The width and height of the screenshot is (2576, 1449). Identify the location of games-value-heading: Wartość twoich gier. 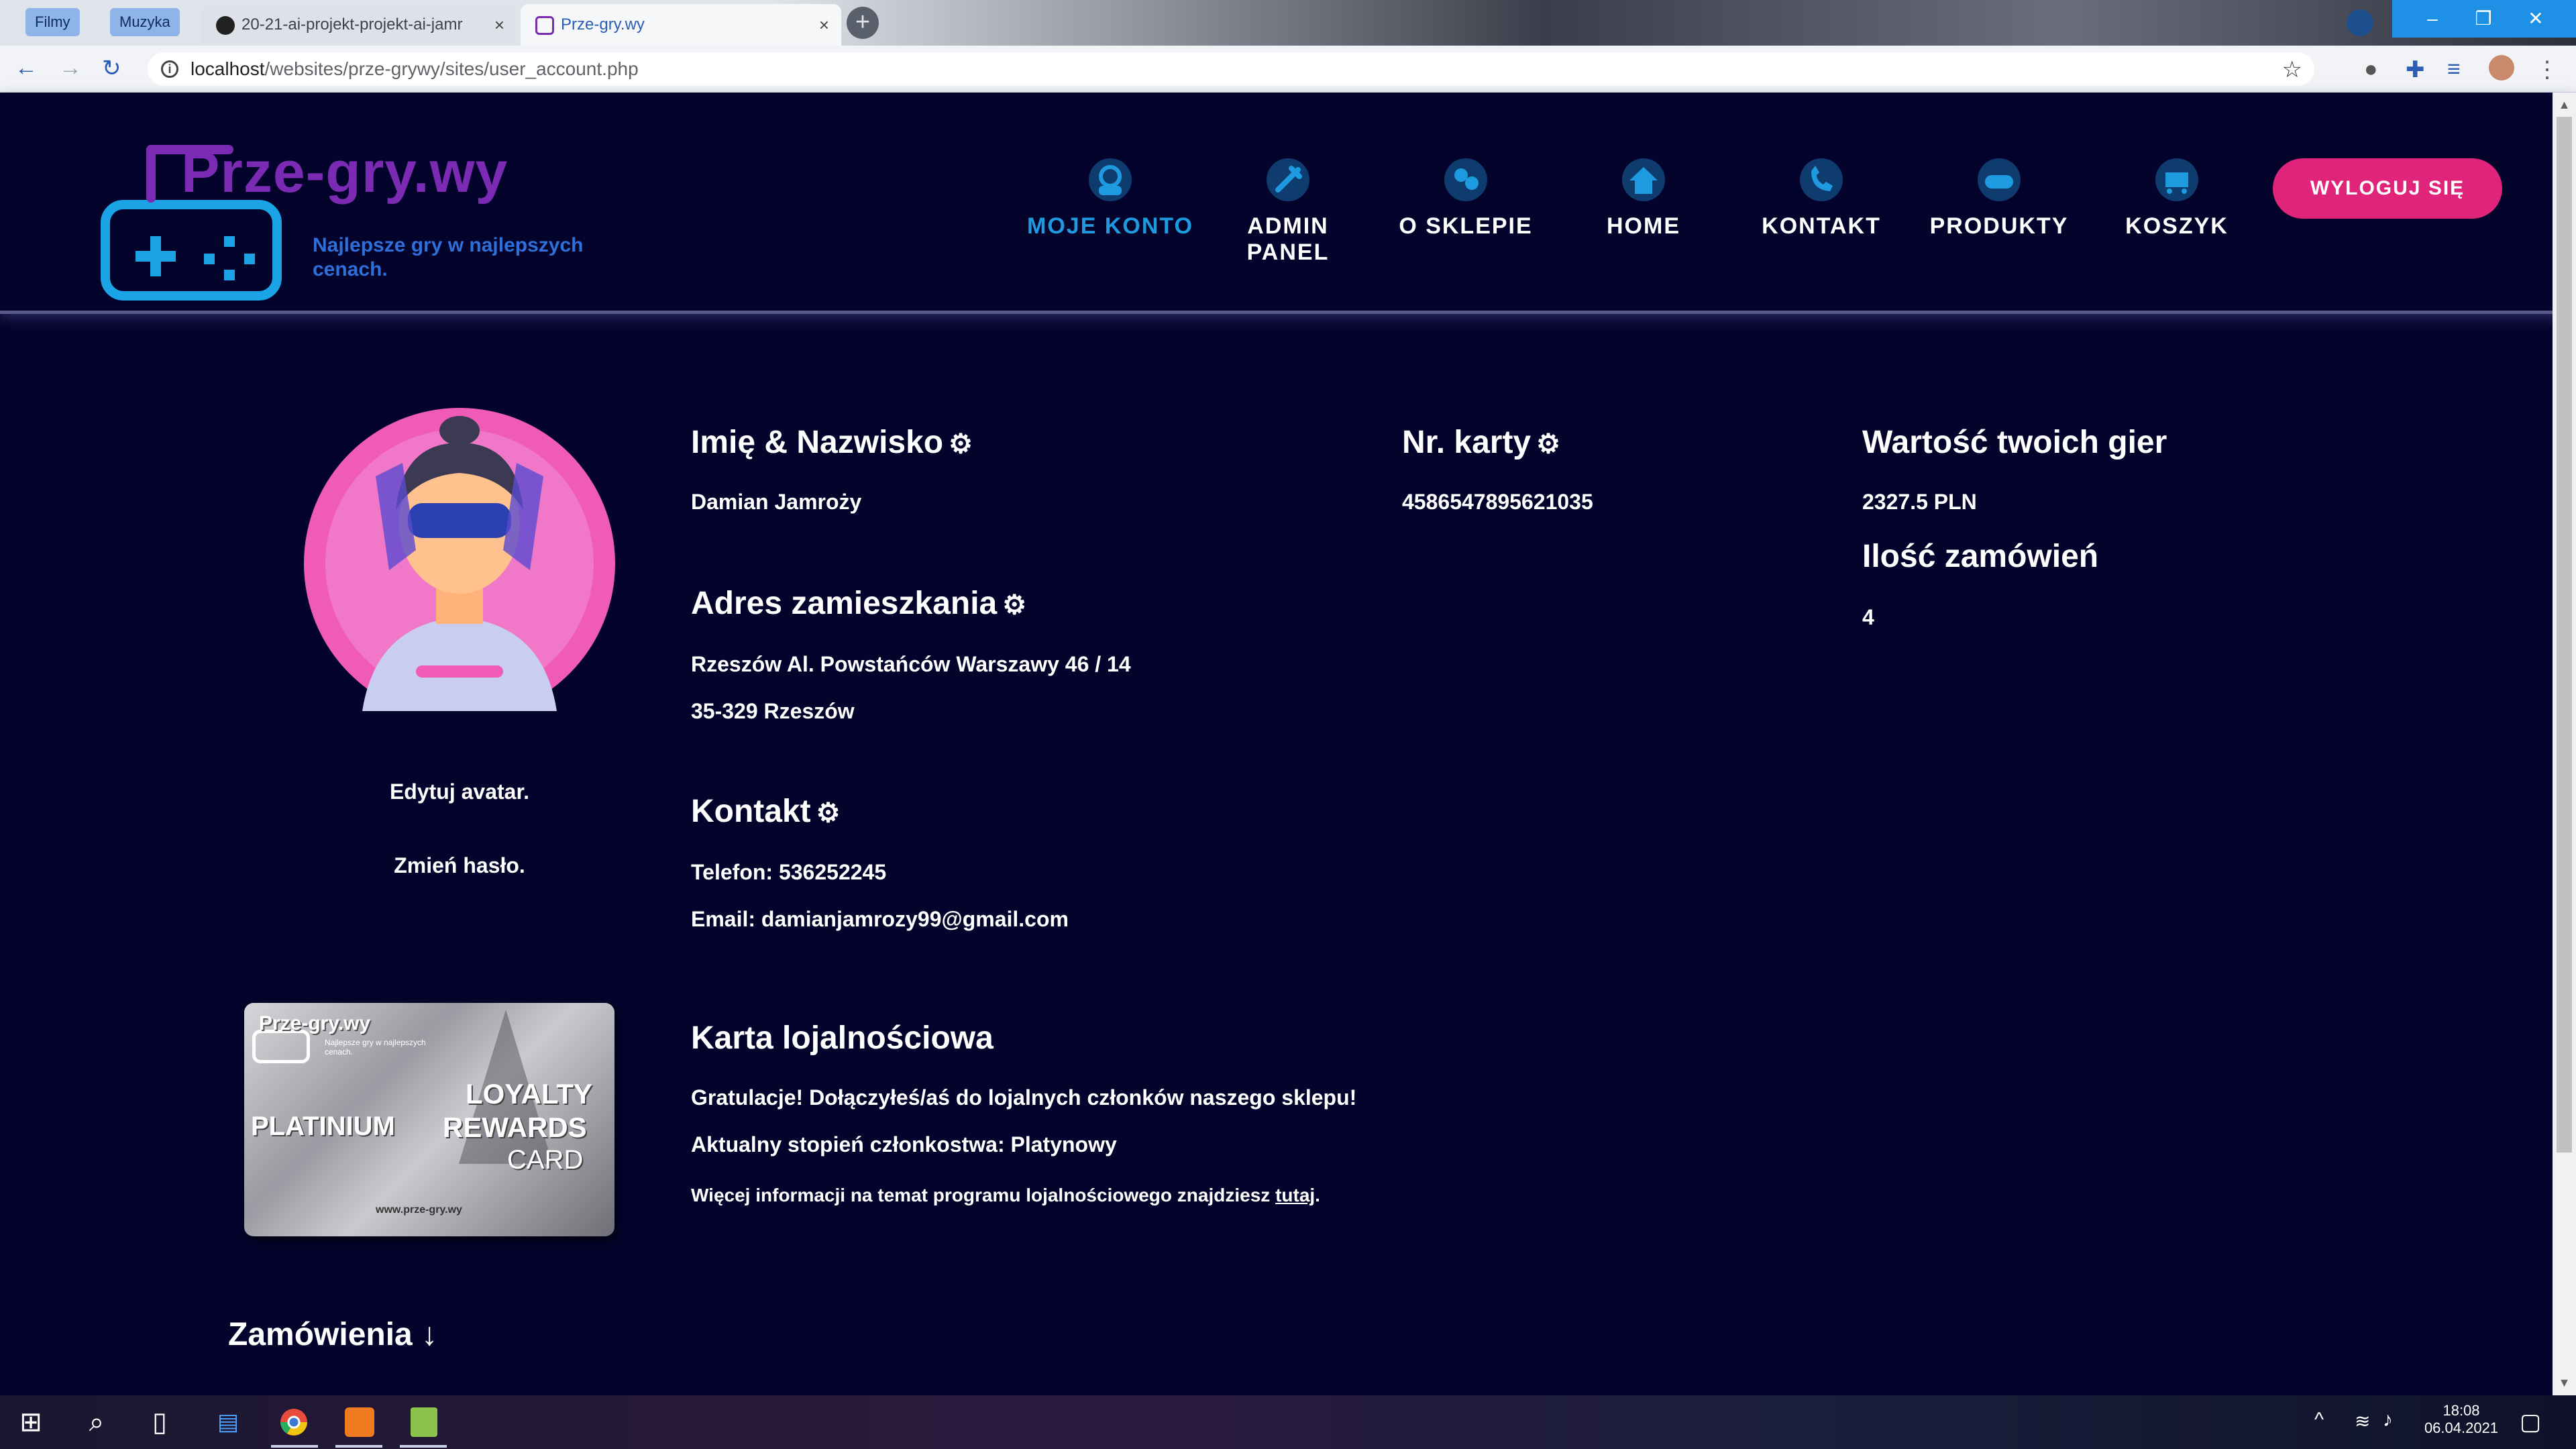
(2014, 442).